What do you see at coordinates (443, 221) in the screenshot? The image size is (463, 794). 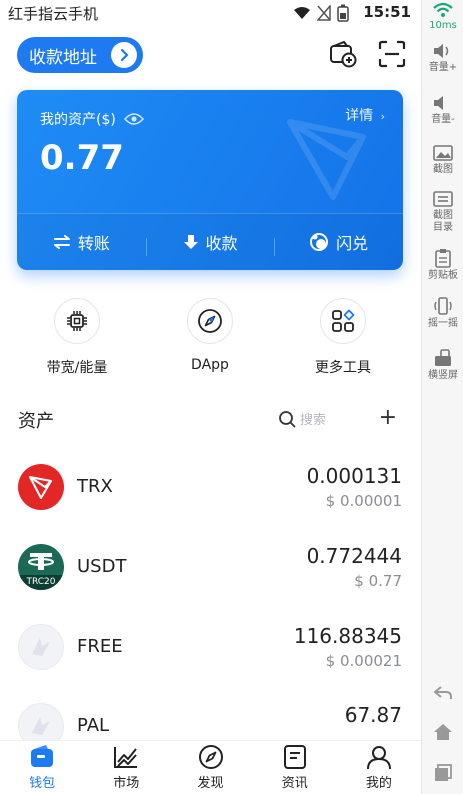 I see `screenshot-folder-label: 截图目录` at bounding box center [443, 221].